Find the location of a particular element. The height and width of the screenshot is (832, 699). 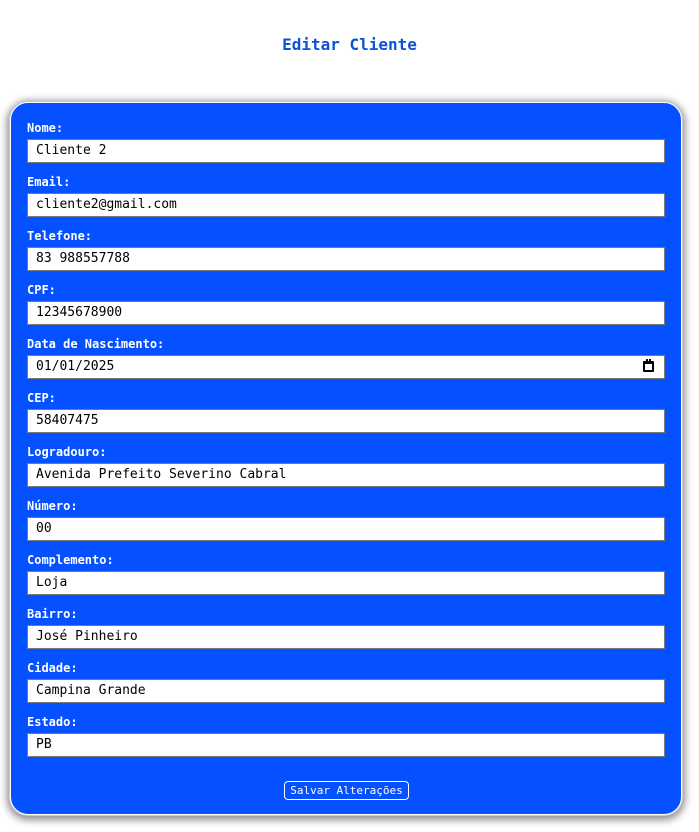

data-nascimento-label: Data de Nascimento: is located at coordinates (96, 344).